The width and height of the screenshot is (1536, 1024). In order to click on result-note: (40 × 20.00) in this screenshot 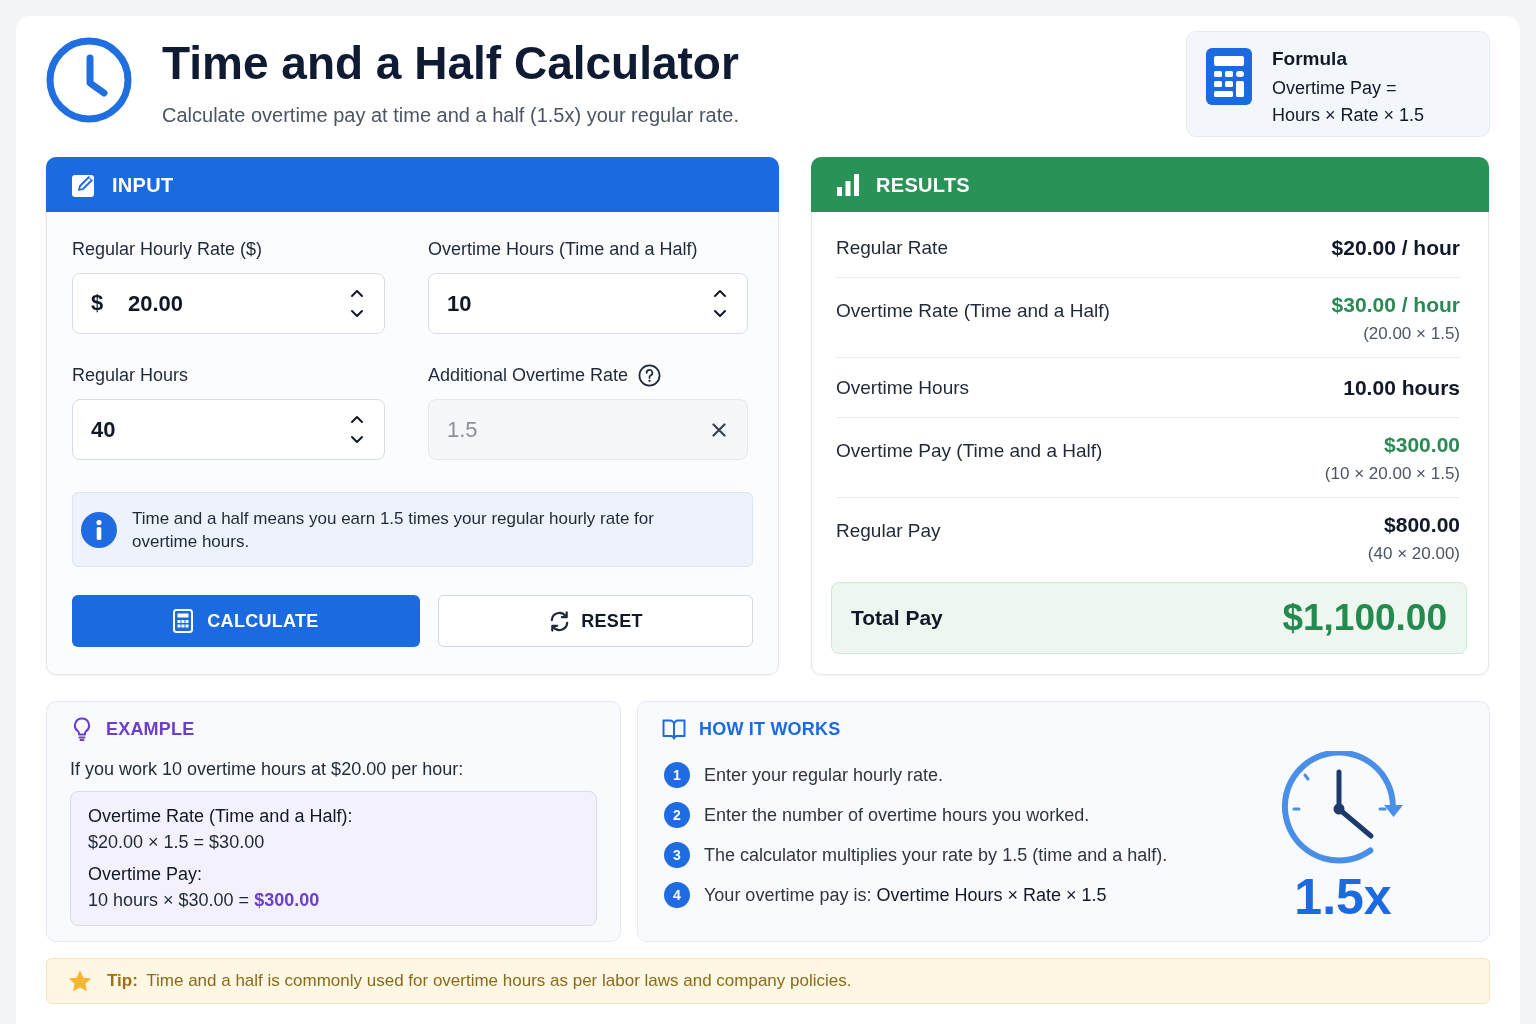, I will do `click(1413, 554)`.